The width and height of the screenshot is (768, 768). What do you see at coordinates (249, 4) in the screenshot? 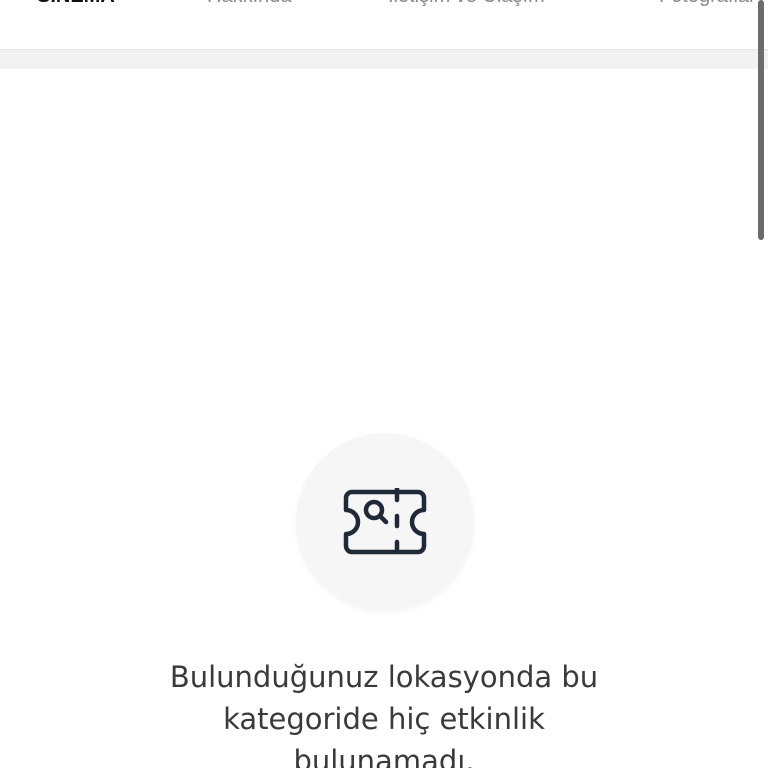
I see `tab-hakkinda: Hakkında` at bounding box center [249, 4].